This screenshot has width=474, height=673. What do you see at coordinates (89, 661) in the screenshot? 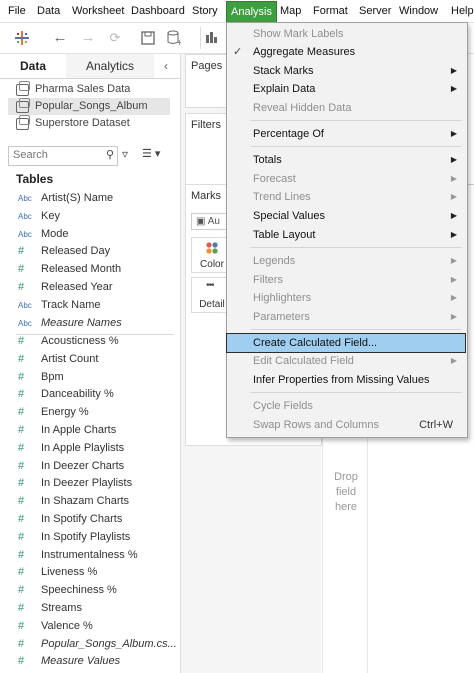
I see `measure-field: # Measure Values` at bounding box center [89, 661].